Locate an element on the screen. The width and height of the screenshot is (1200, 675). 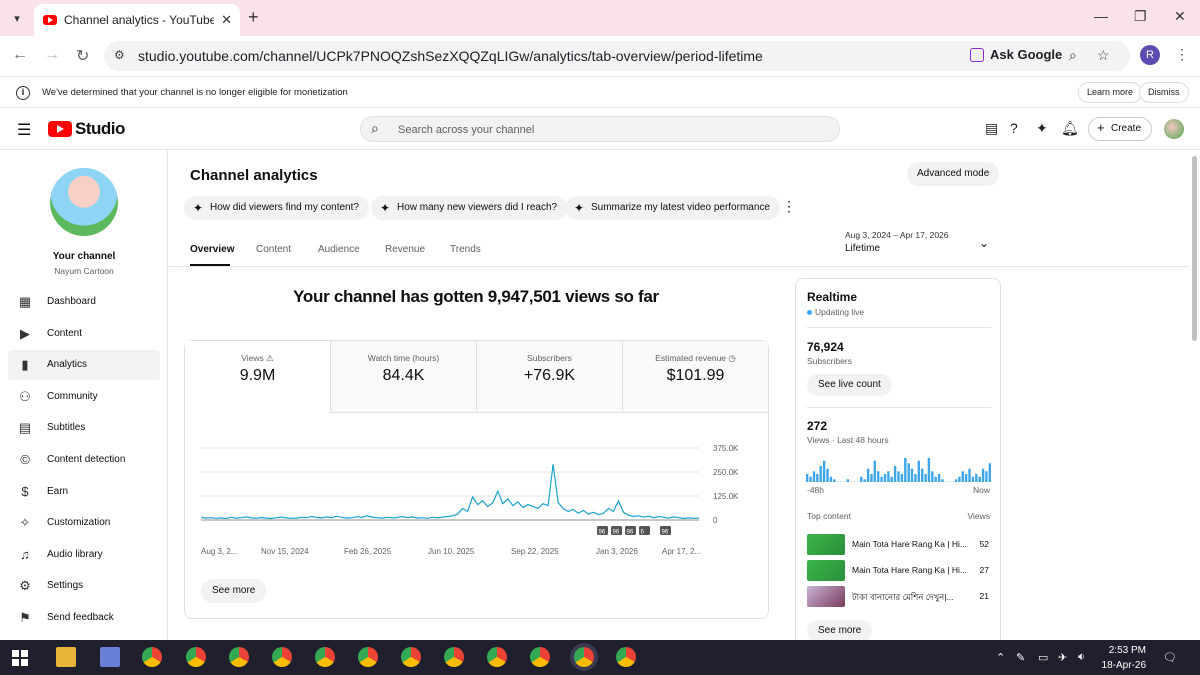
advanced-mode-button: Advanced mode is located at coordinates (953, 174).